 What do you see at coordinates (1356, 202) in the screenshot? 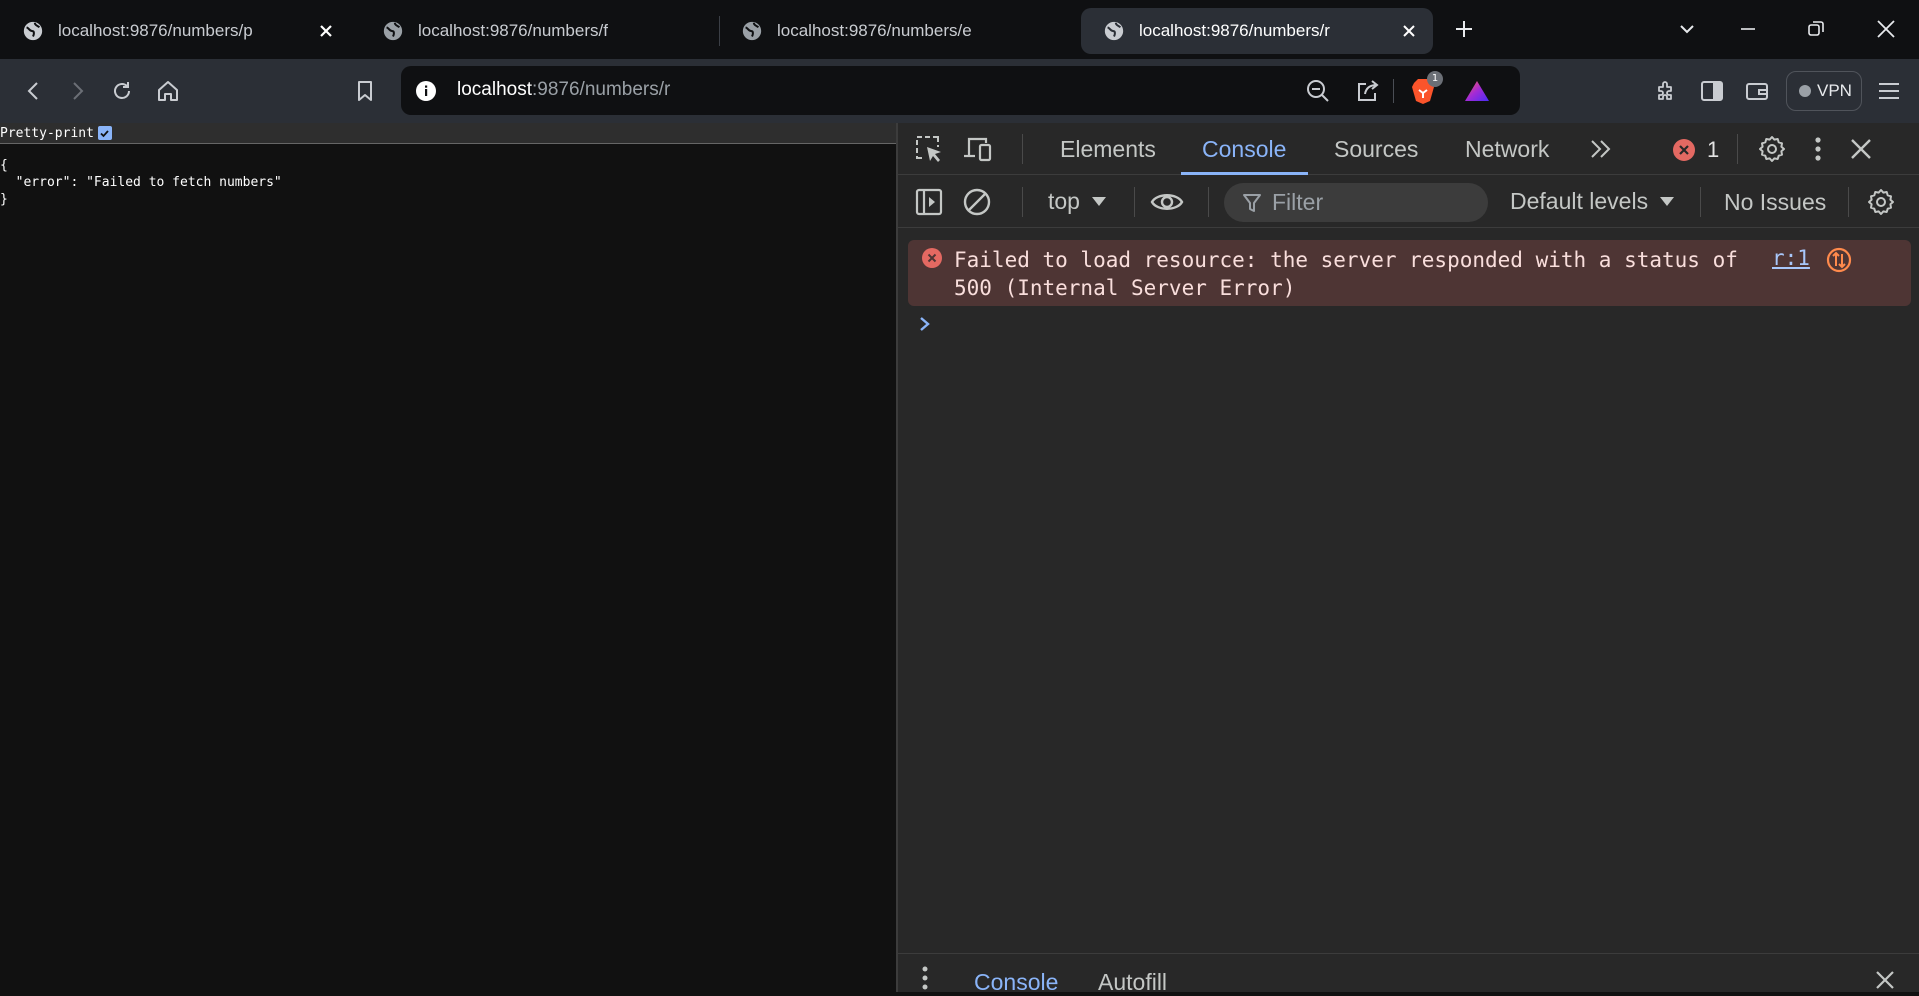
I see `console-filter-input: Filter` at bounding box center [1356, 202].